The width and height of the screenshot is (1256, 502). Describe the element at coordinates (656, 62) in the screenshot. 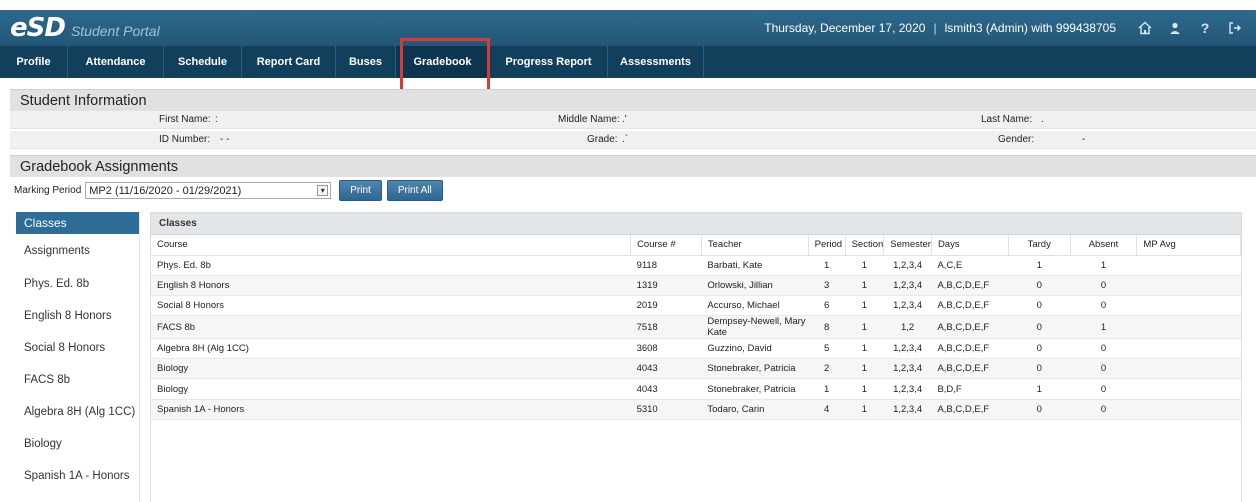

I see `tab-assessments: Assessments` at that location.